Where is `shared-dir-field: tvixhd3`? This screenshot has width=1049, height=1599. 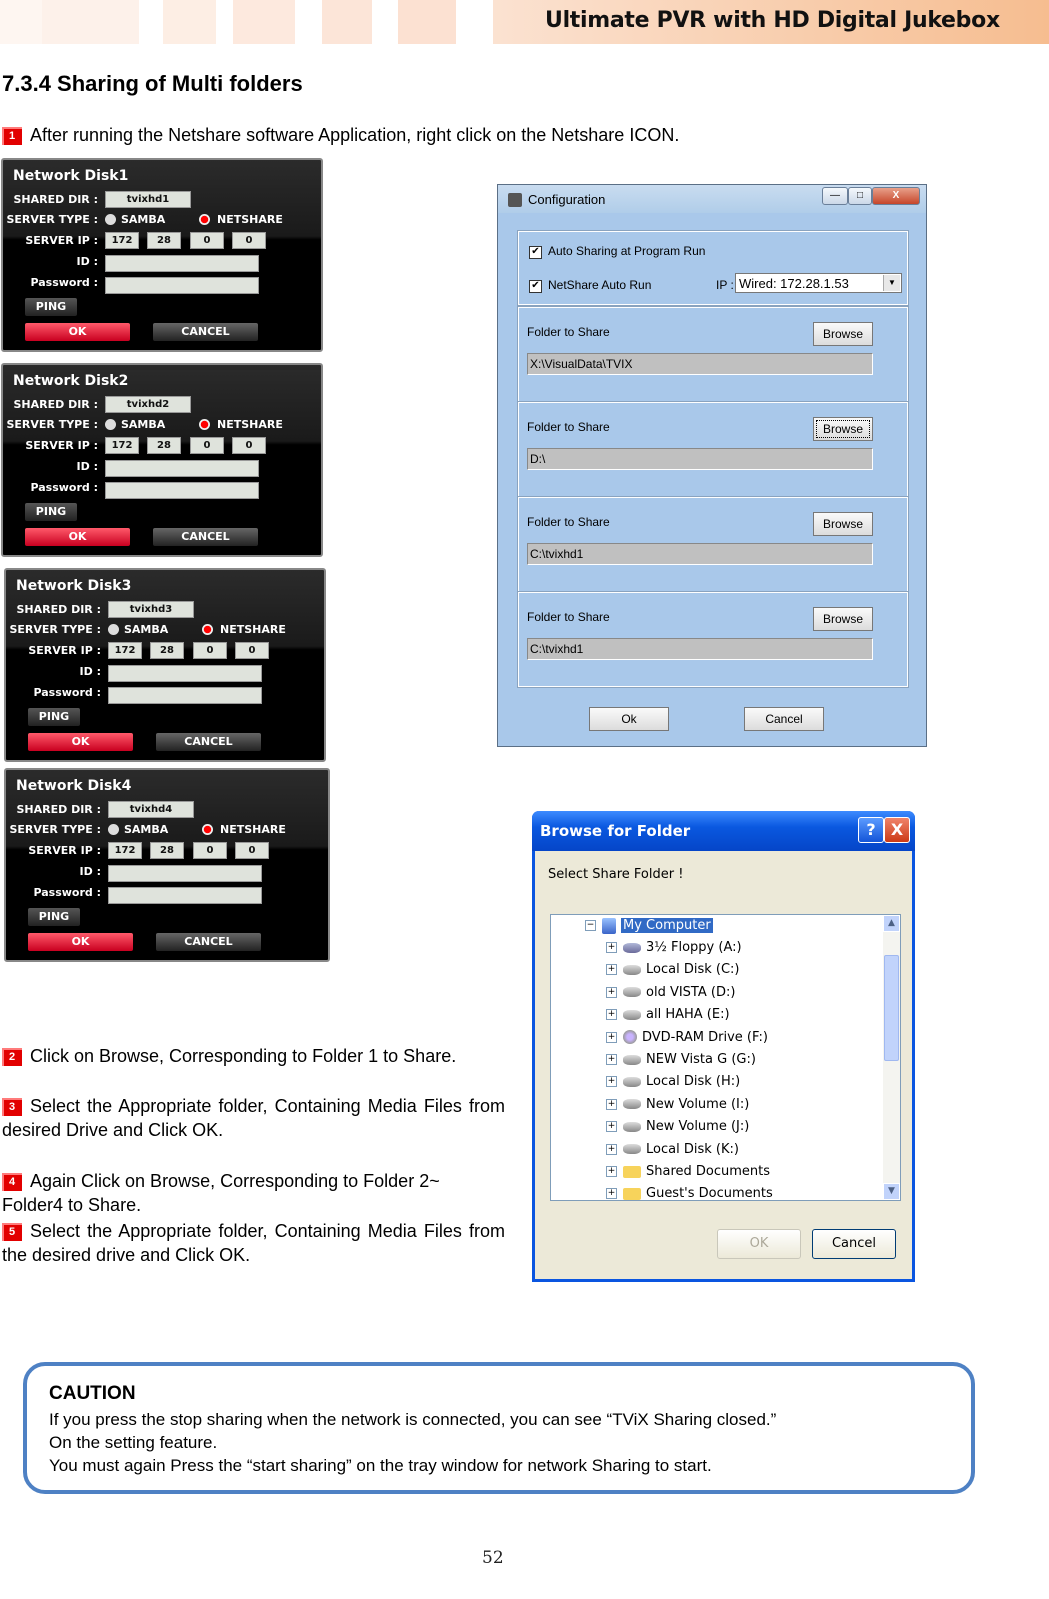
shared-dir-field: tvixhd3 is located at coordinates (151, 609).